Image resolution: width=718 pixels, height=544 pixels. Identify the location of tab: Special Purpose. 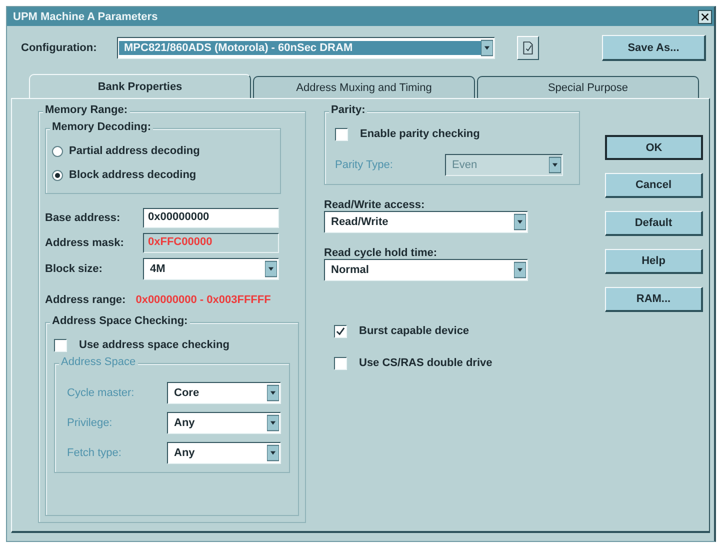
(588, 87).